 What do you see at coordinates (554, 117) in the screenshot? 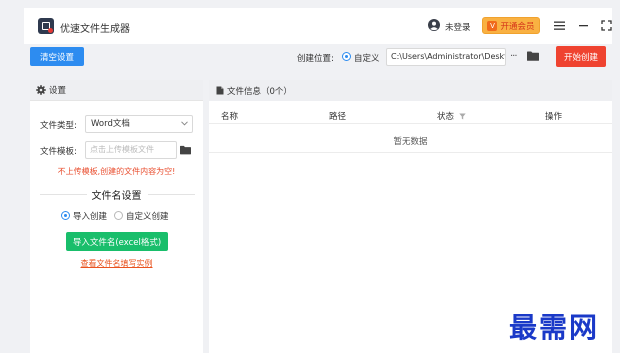
I see `column-actions: 操作` at bounding box center [554, 117].